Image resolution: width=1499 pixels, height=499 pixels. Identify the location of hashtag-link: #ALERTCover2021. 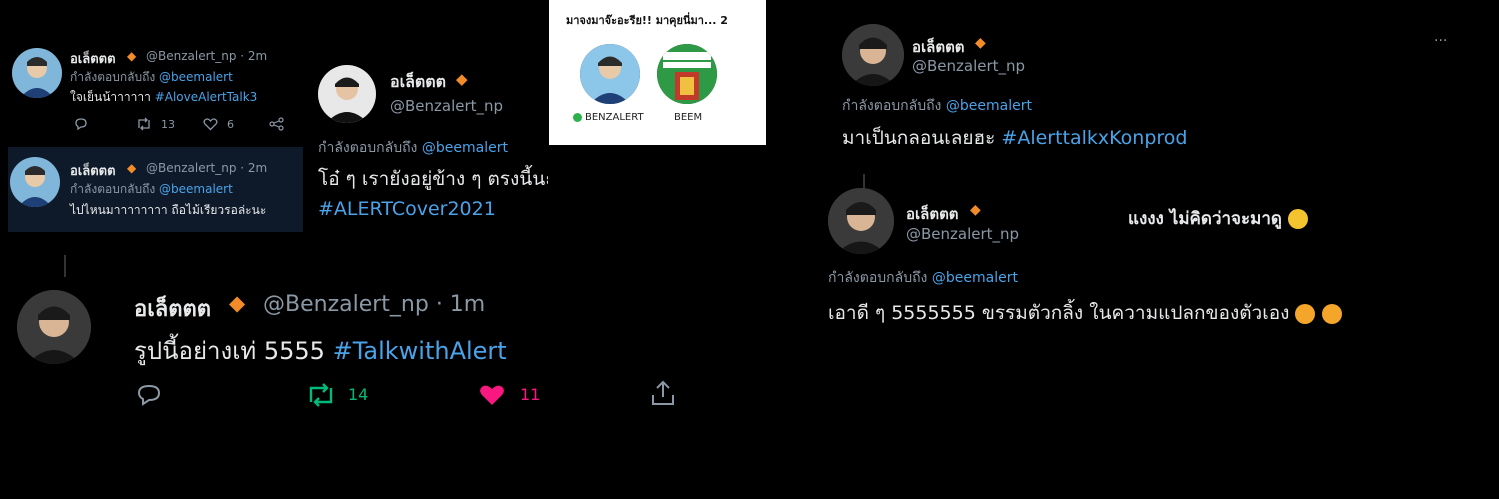
(407, 209).